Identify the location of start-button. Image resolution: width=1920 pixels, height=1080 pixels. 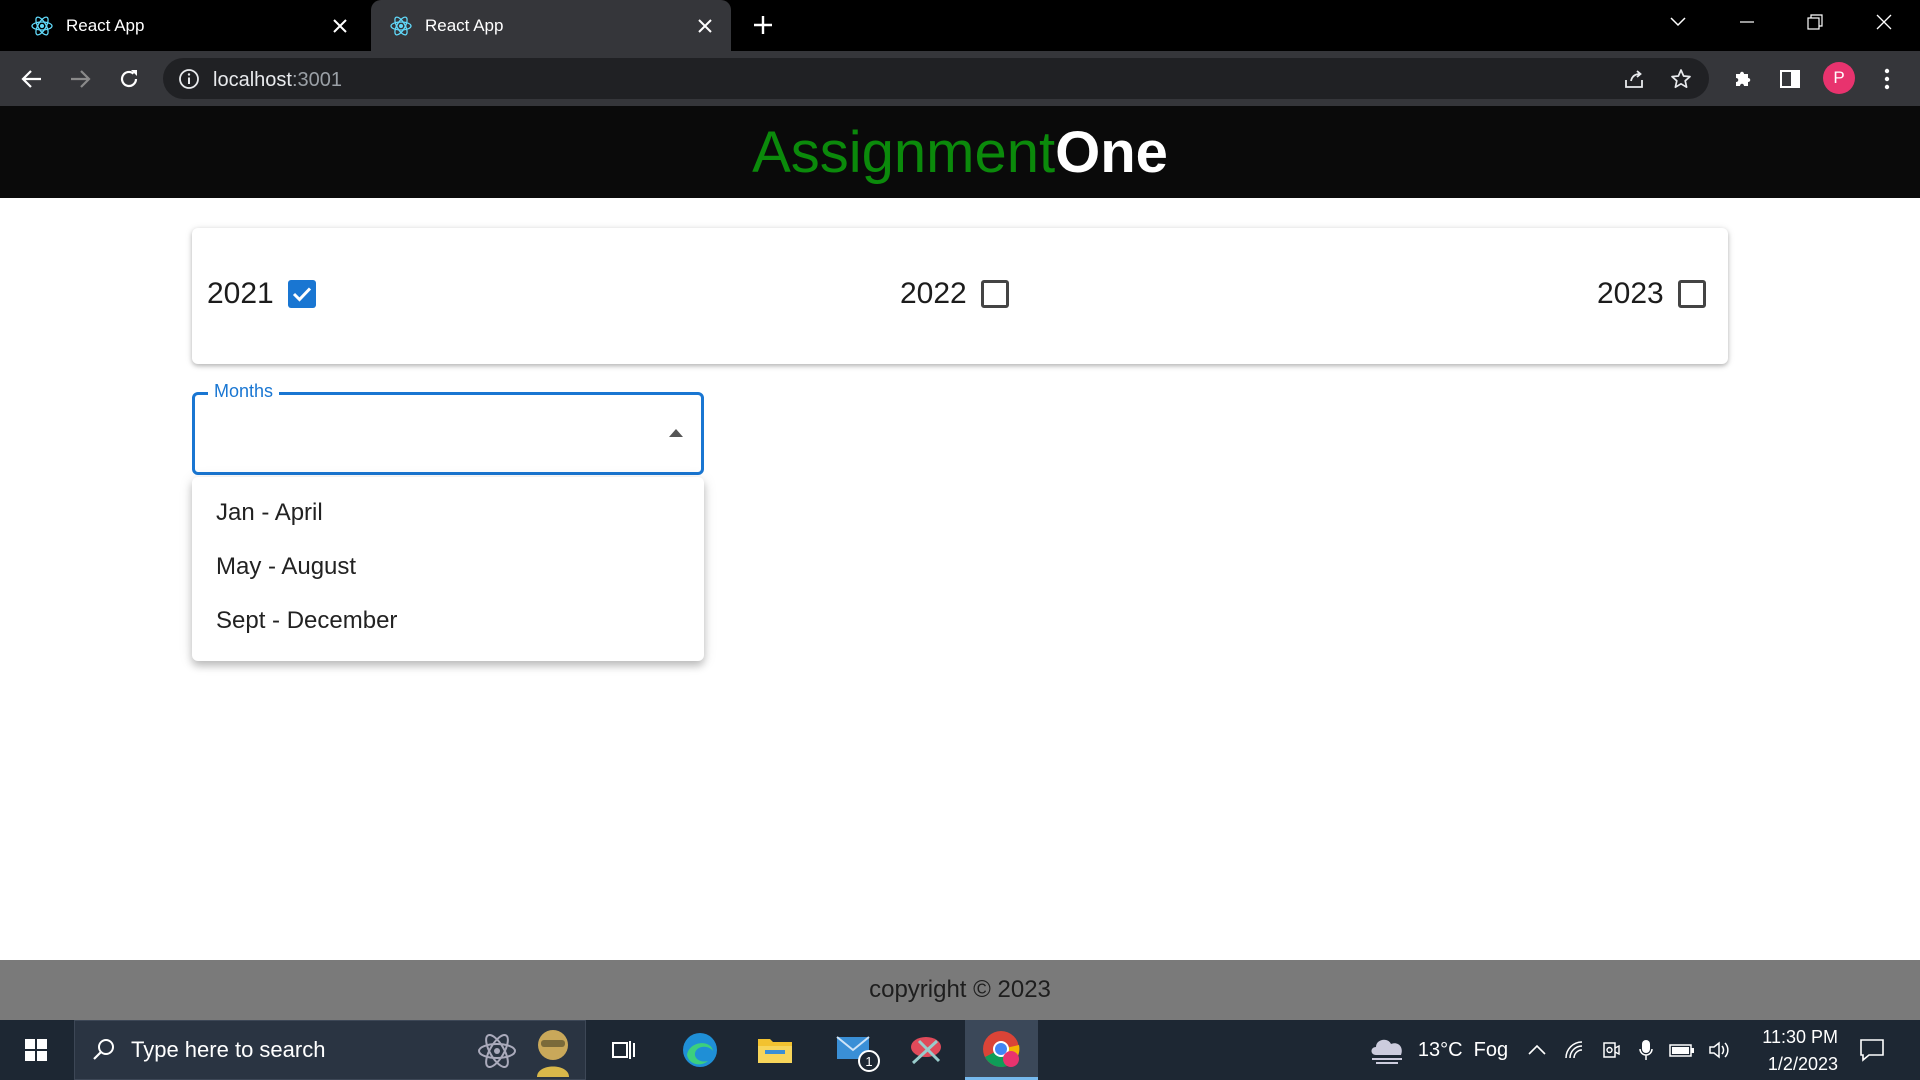
(36, 1050).